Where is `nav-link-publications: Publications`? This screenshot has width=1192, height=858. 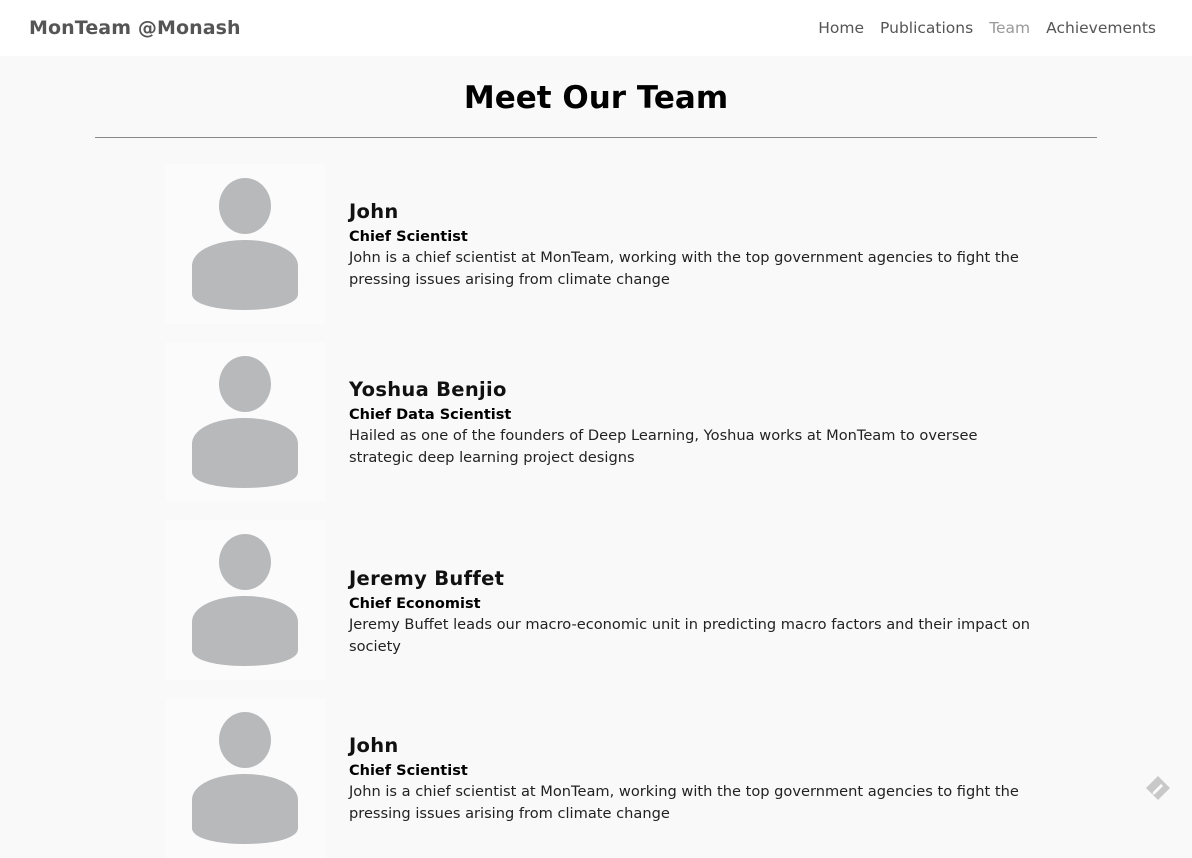 nav-link-publications: Publications is located at coordinates (926, 28).